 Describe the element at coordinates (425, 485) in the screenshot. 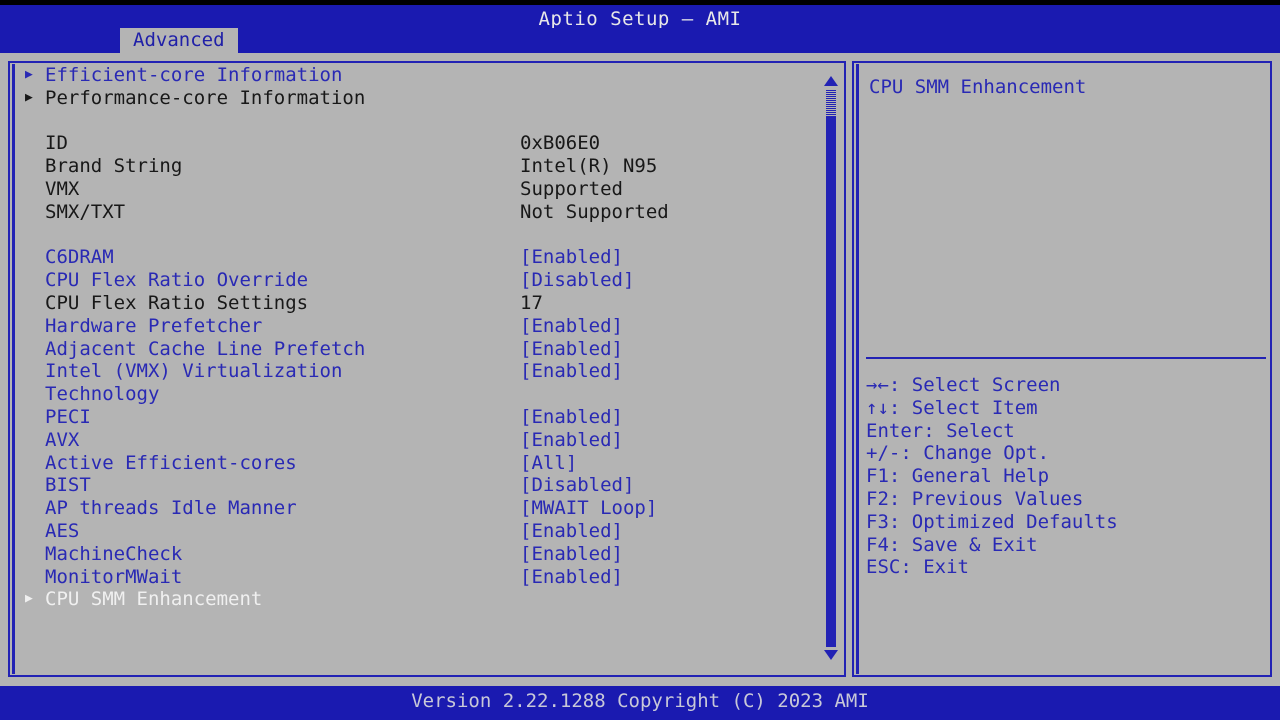

I see `settings-row: BIST [Disabled]` at that location.